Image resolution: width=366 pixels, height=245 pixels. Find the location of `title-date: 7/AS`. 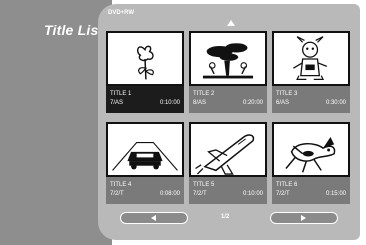

title-date: 7/AS is located at coordinates (117, 103).